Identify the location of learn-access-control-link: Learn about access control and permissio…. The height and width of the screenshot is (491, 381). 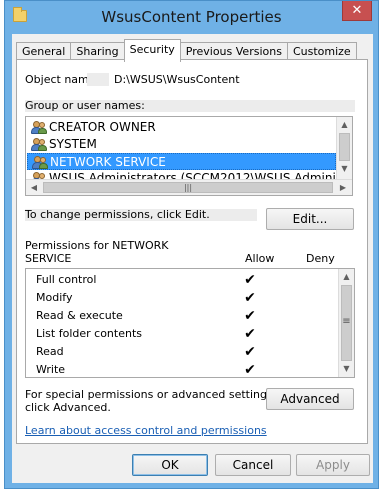
(146, 430).